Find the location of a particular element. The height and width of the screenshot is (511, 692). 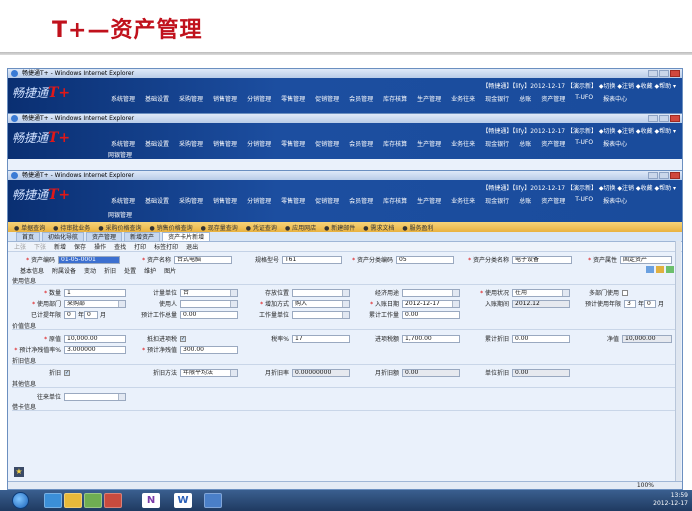

sub-tab: 附属设备 is located at coordinates (64, 270).